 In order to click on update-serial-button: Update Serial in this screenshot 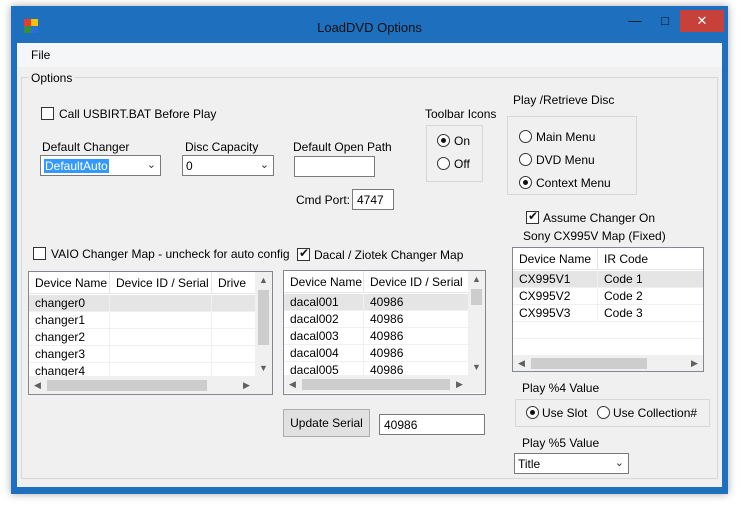, I will do `click(326, 423)`.